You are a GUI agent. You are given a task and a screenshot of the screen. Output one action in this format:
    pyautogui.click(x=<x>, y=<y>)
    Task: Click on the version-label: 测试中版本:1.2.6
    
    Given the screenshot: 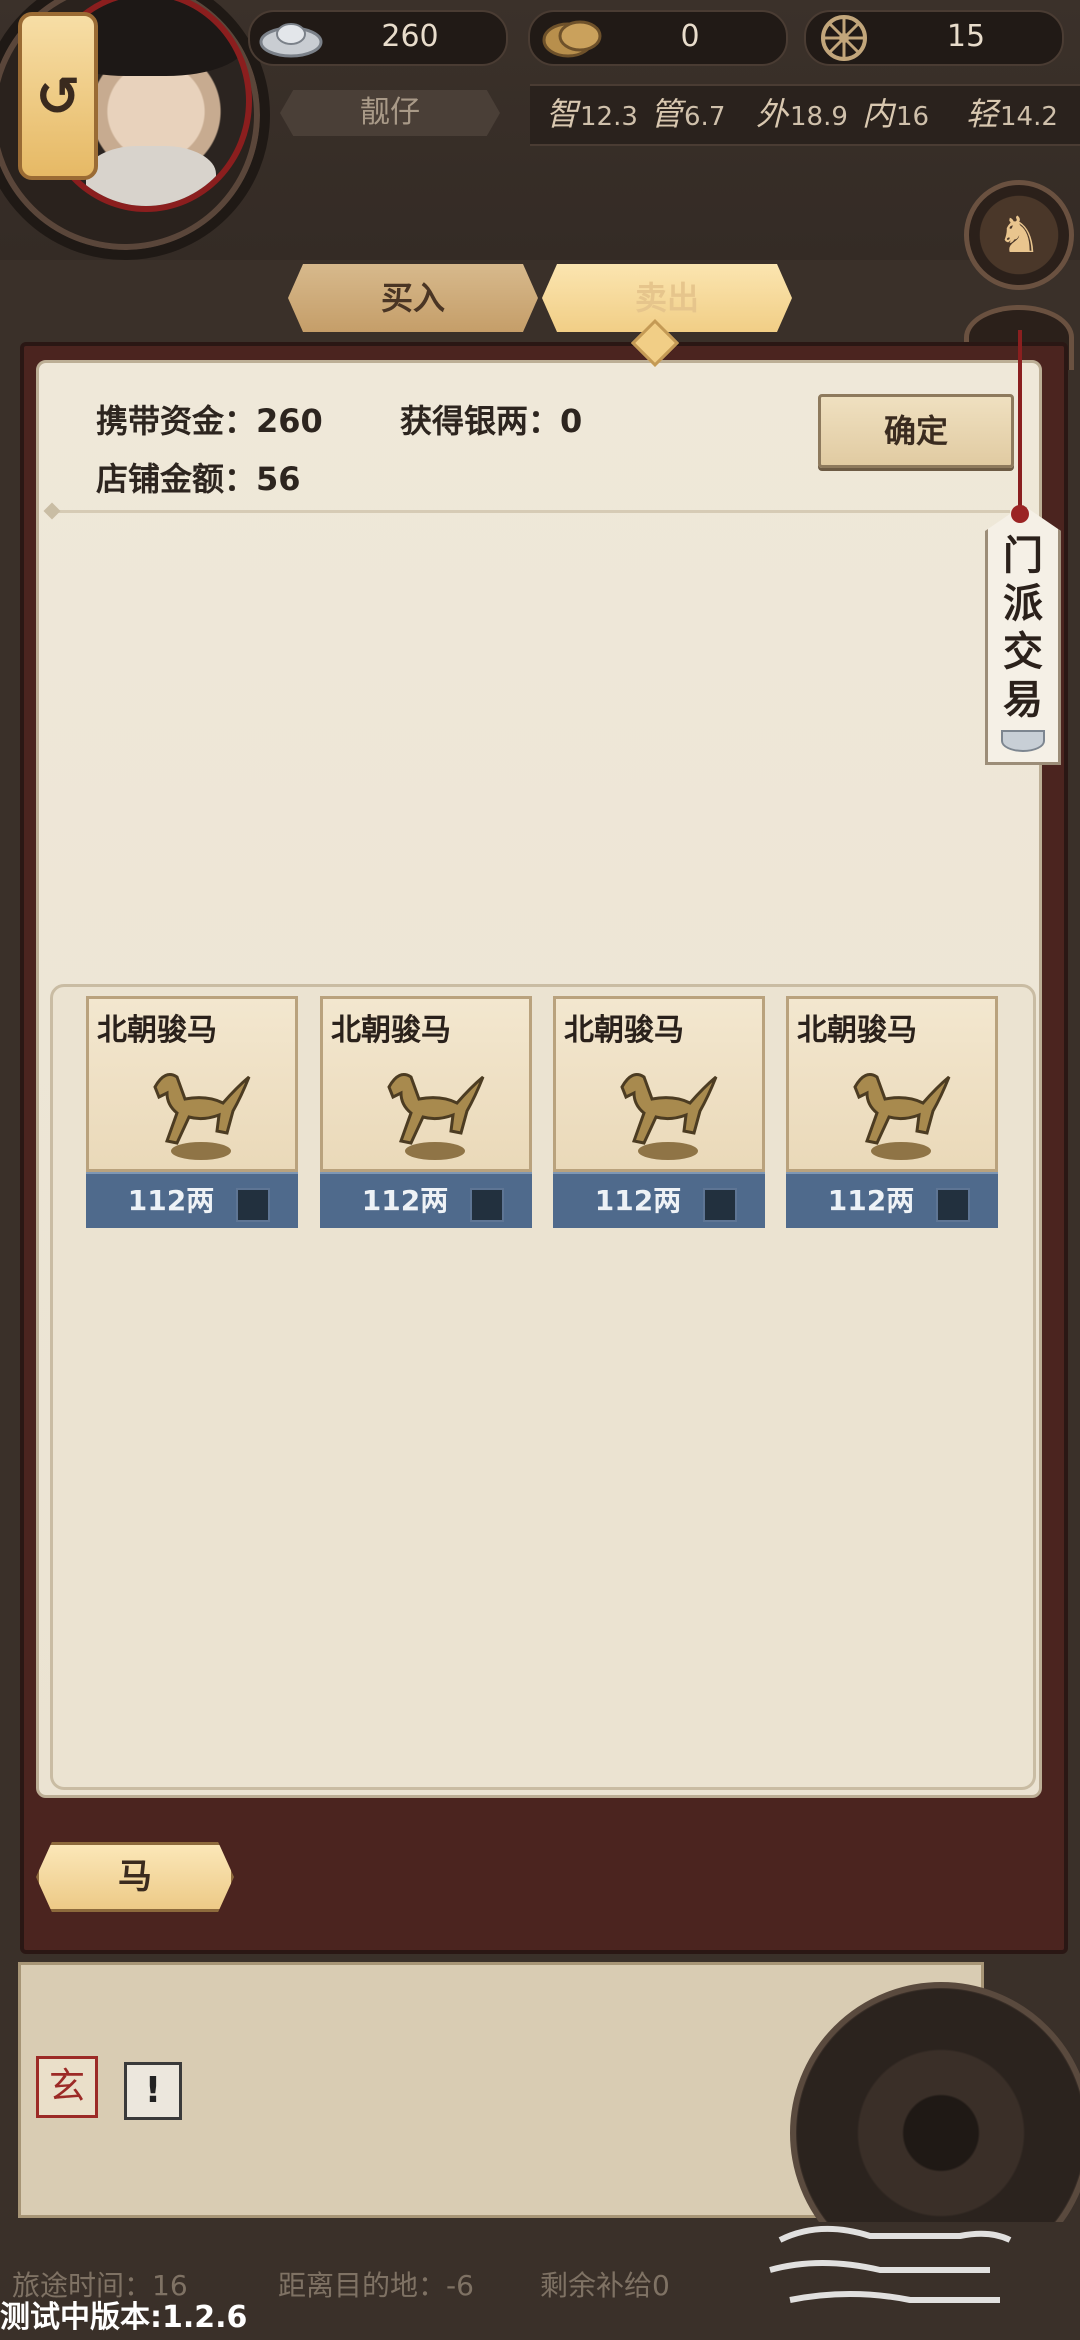 What is the action you would take?
    pyautogui.click(x=124, y=2317)
    